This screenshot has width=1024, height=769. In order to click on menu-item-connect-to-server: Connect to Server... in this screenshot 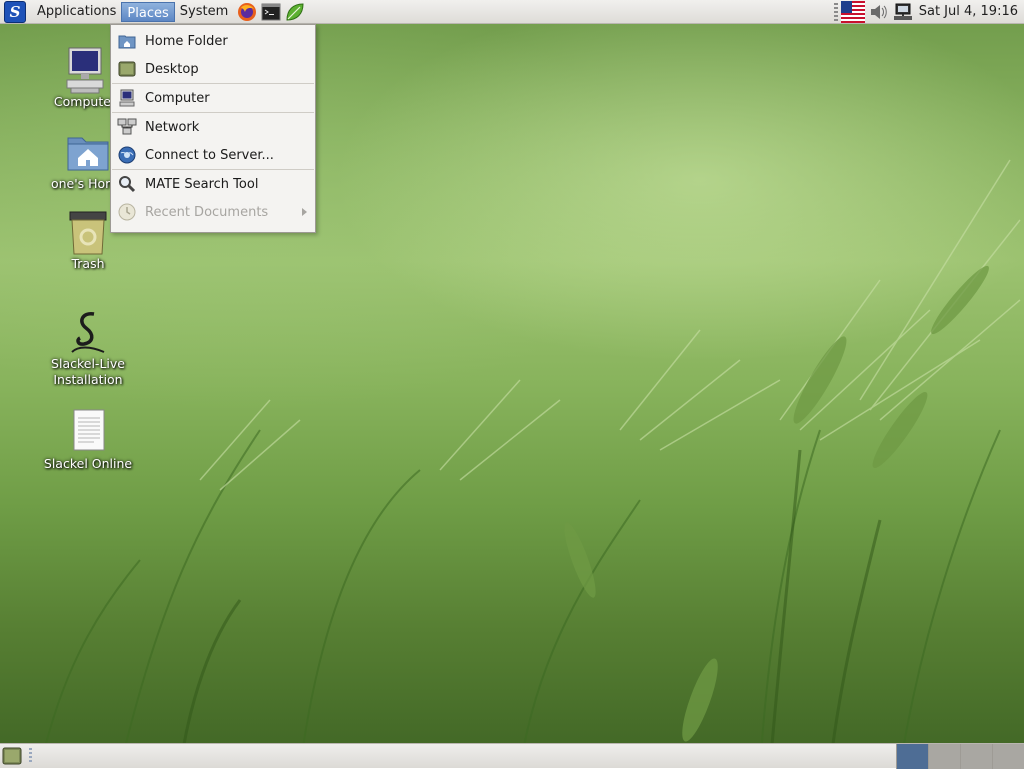, I will do `click(213, 155)`.